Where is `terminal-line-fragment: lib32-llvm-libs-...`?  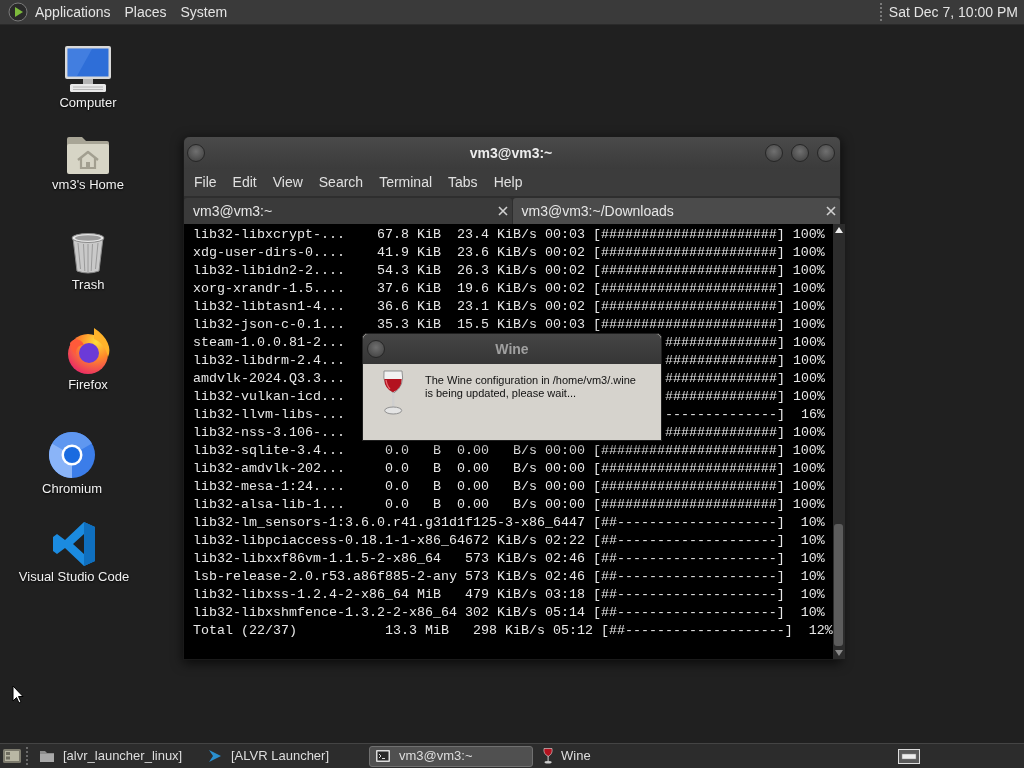
terminal-line-fragment: lib32-llvm-libs-... is located at coordinates (269, 415).